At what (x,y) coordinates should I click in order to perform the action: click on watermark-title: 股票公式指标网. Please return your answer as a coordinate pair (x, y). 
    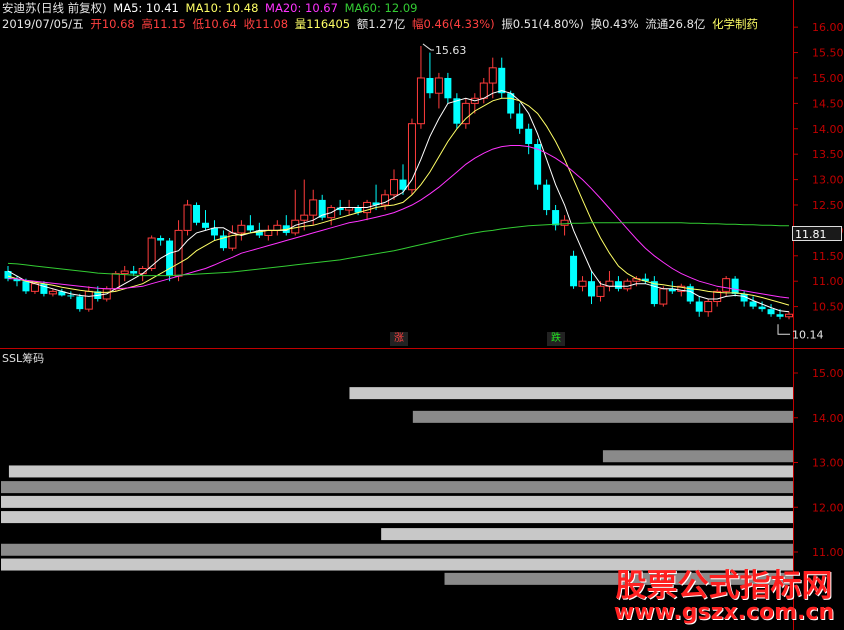
    Looking at the image, I should click on (724, 586).